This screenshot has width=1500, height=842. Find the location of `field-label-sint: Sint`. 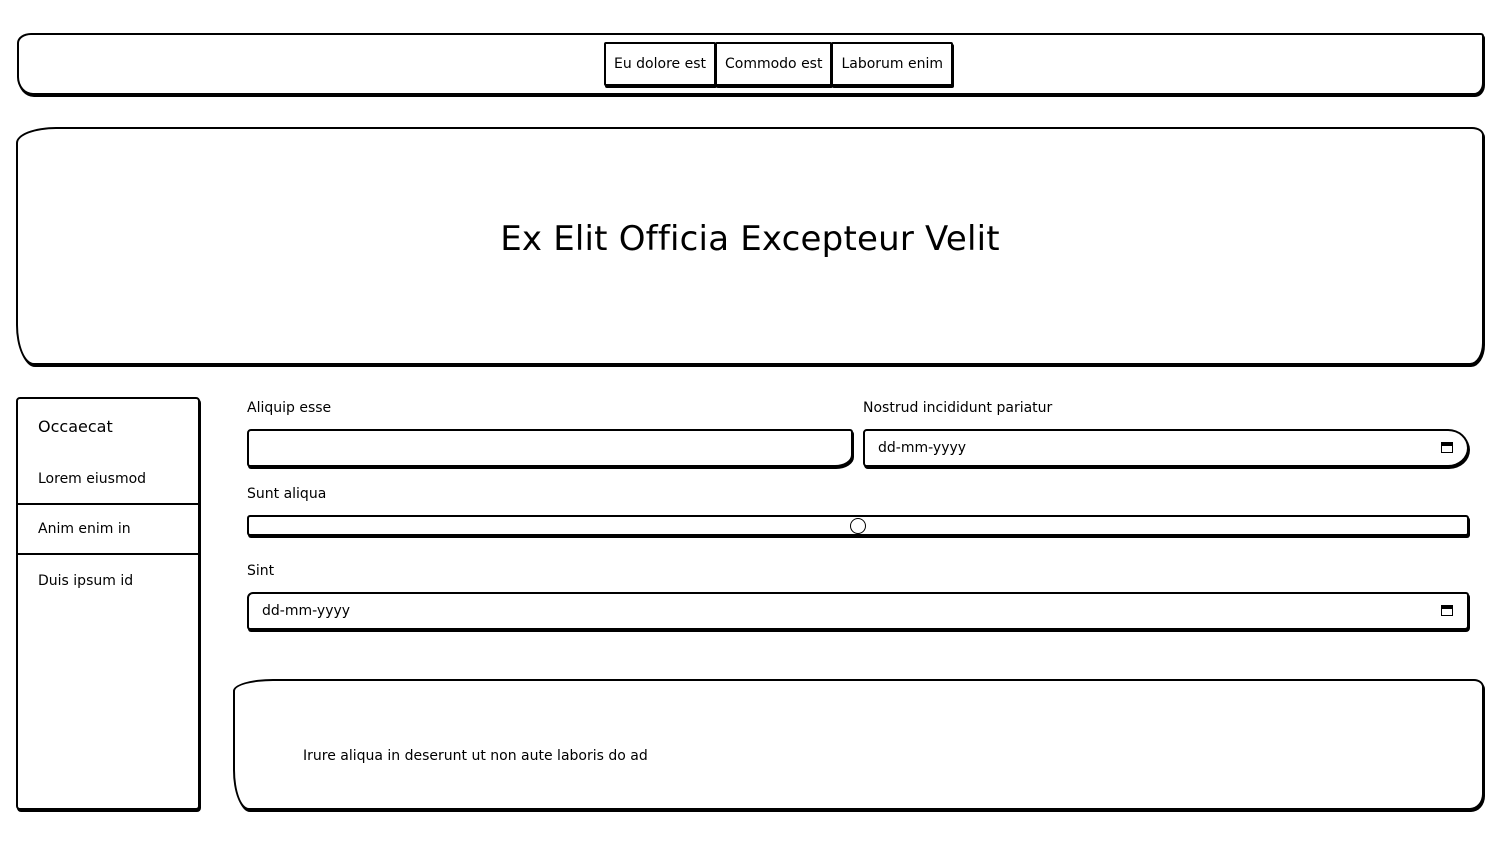

field-label-sint: Sint is located at coordinates (261, 571).